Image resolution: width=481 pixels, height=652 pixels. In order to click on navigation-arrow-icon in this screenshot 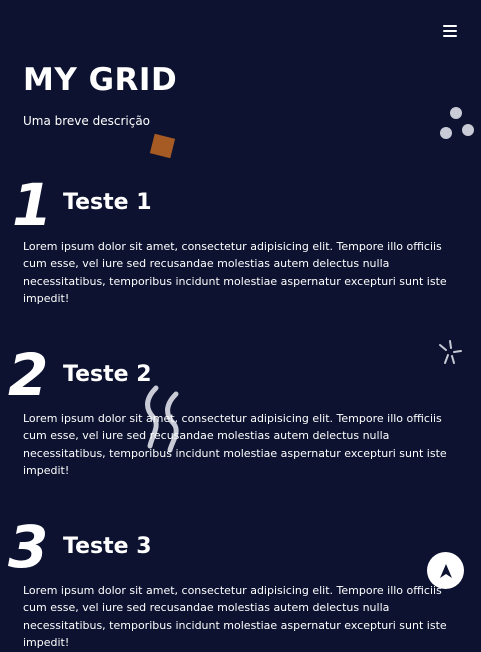, I will do `click(445, 570)`.